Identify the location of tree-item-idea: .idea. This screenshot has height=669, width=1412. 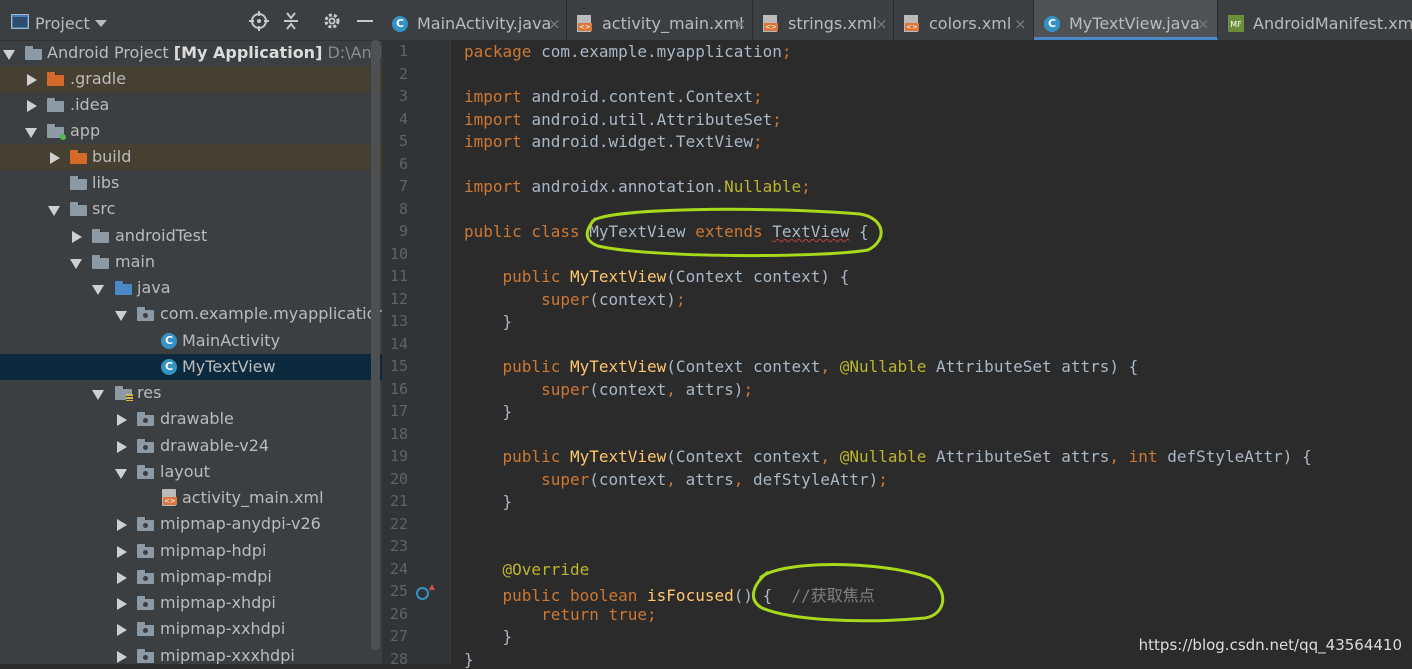
(191, 105).